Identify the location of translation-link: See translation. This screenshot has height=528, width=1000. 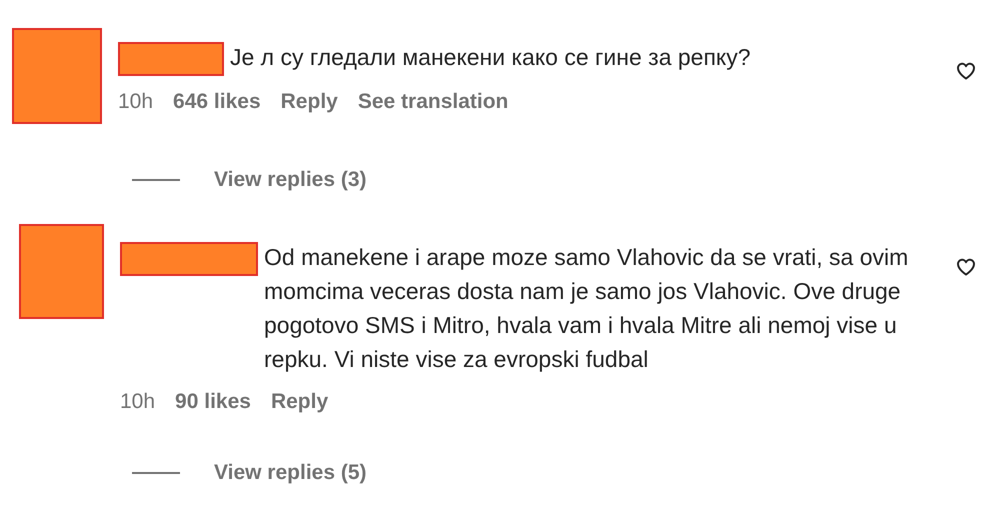
(433, 102).